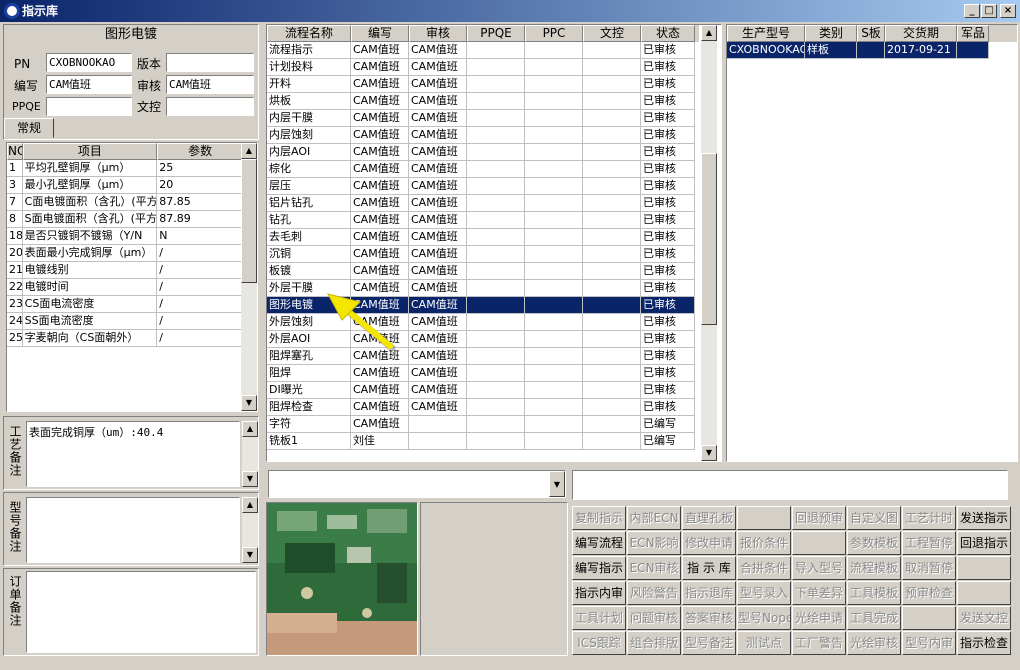 The width and height of the screenshot is (1020, 670). Describe the element at coordinates (125, 202) in the screenshot. I see `param-row: 7 C面电镀面积（含孔）(平方 87.85` at that location.